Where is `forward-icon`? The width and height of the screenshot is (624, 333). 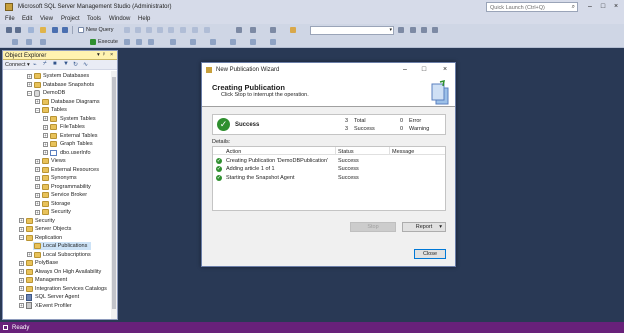
forward-icon is located at coordinates (18, 30).